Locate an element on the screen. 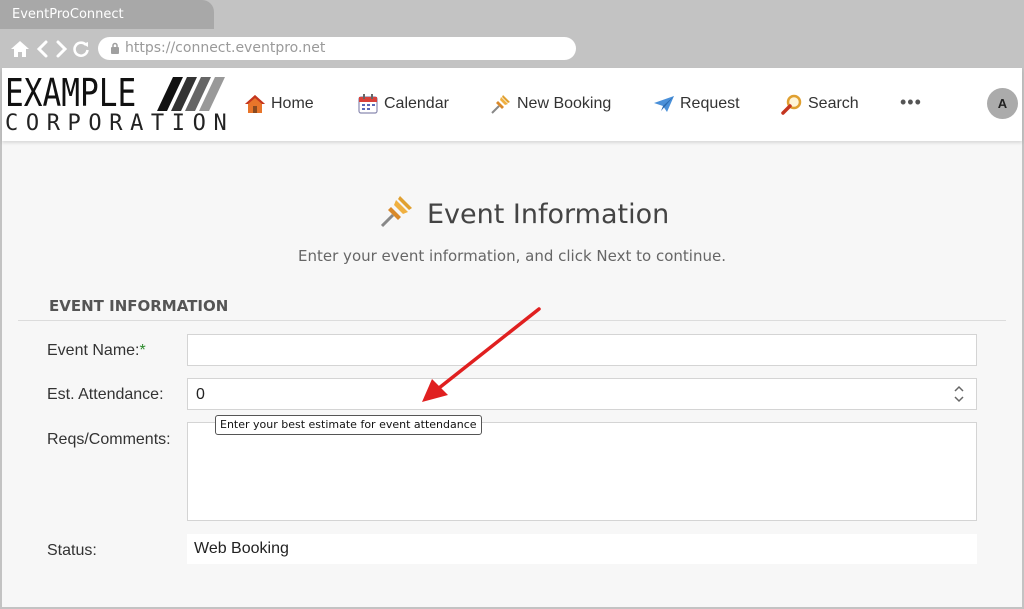 This screenshot has height=609, width=1024. chevron-down-icon is located at coordinates (959, 399).